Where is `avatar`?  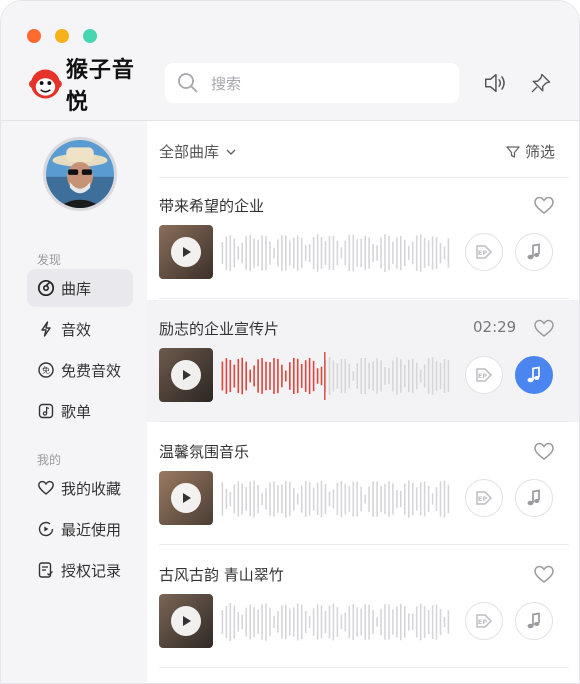
avatar is located at coordinates (80, 174).